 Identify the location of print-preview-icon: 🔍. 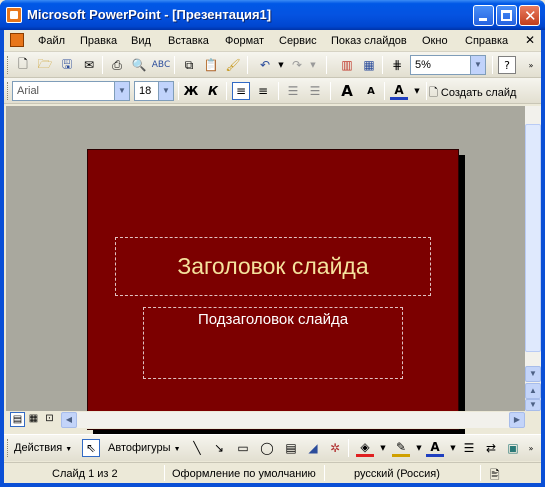
(139, 65).